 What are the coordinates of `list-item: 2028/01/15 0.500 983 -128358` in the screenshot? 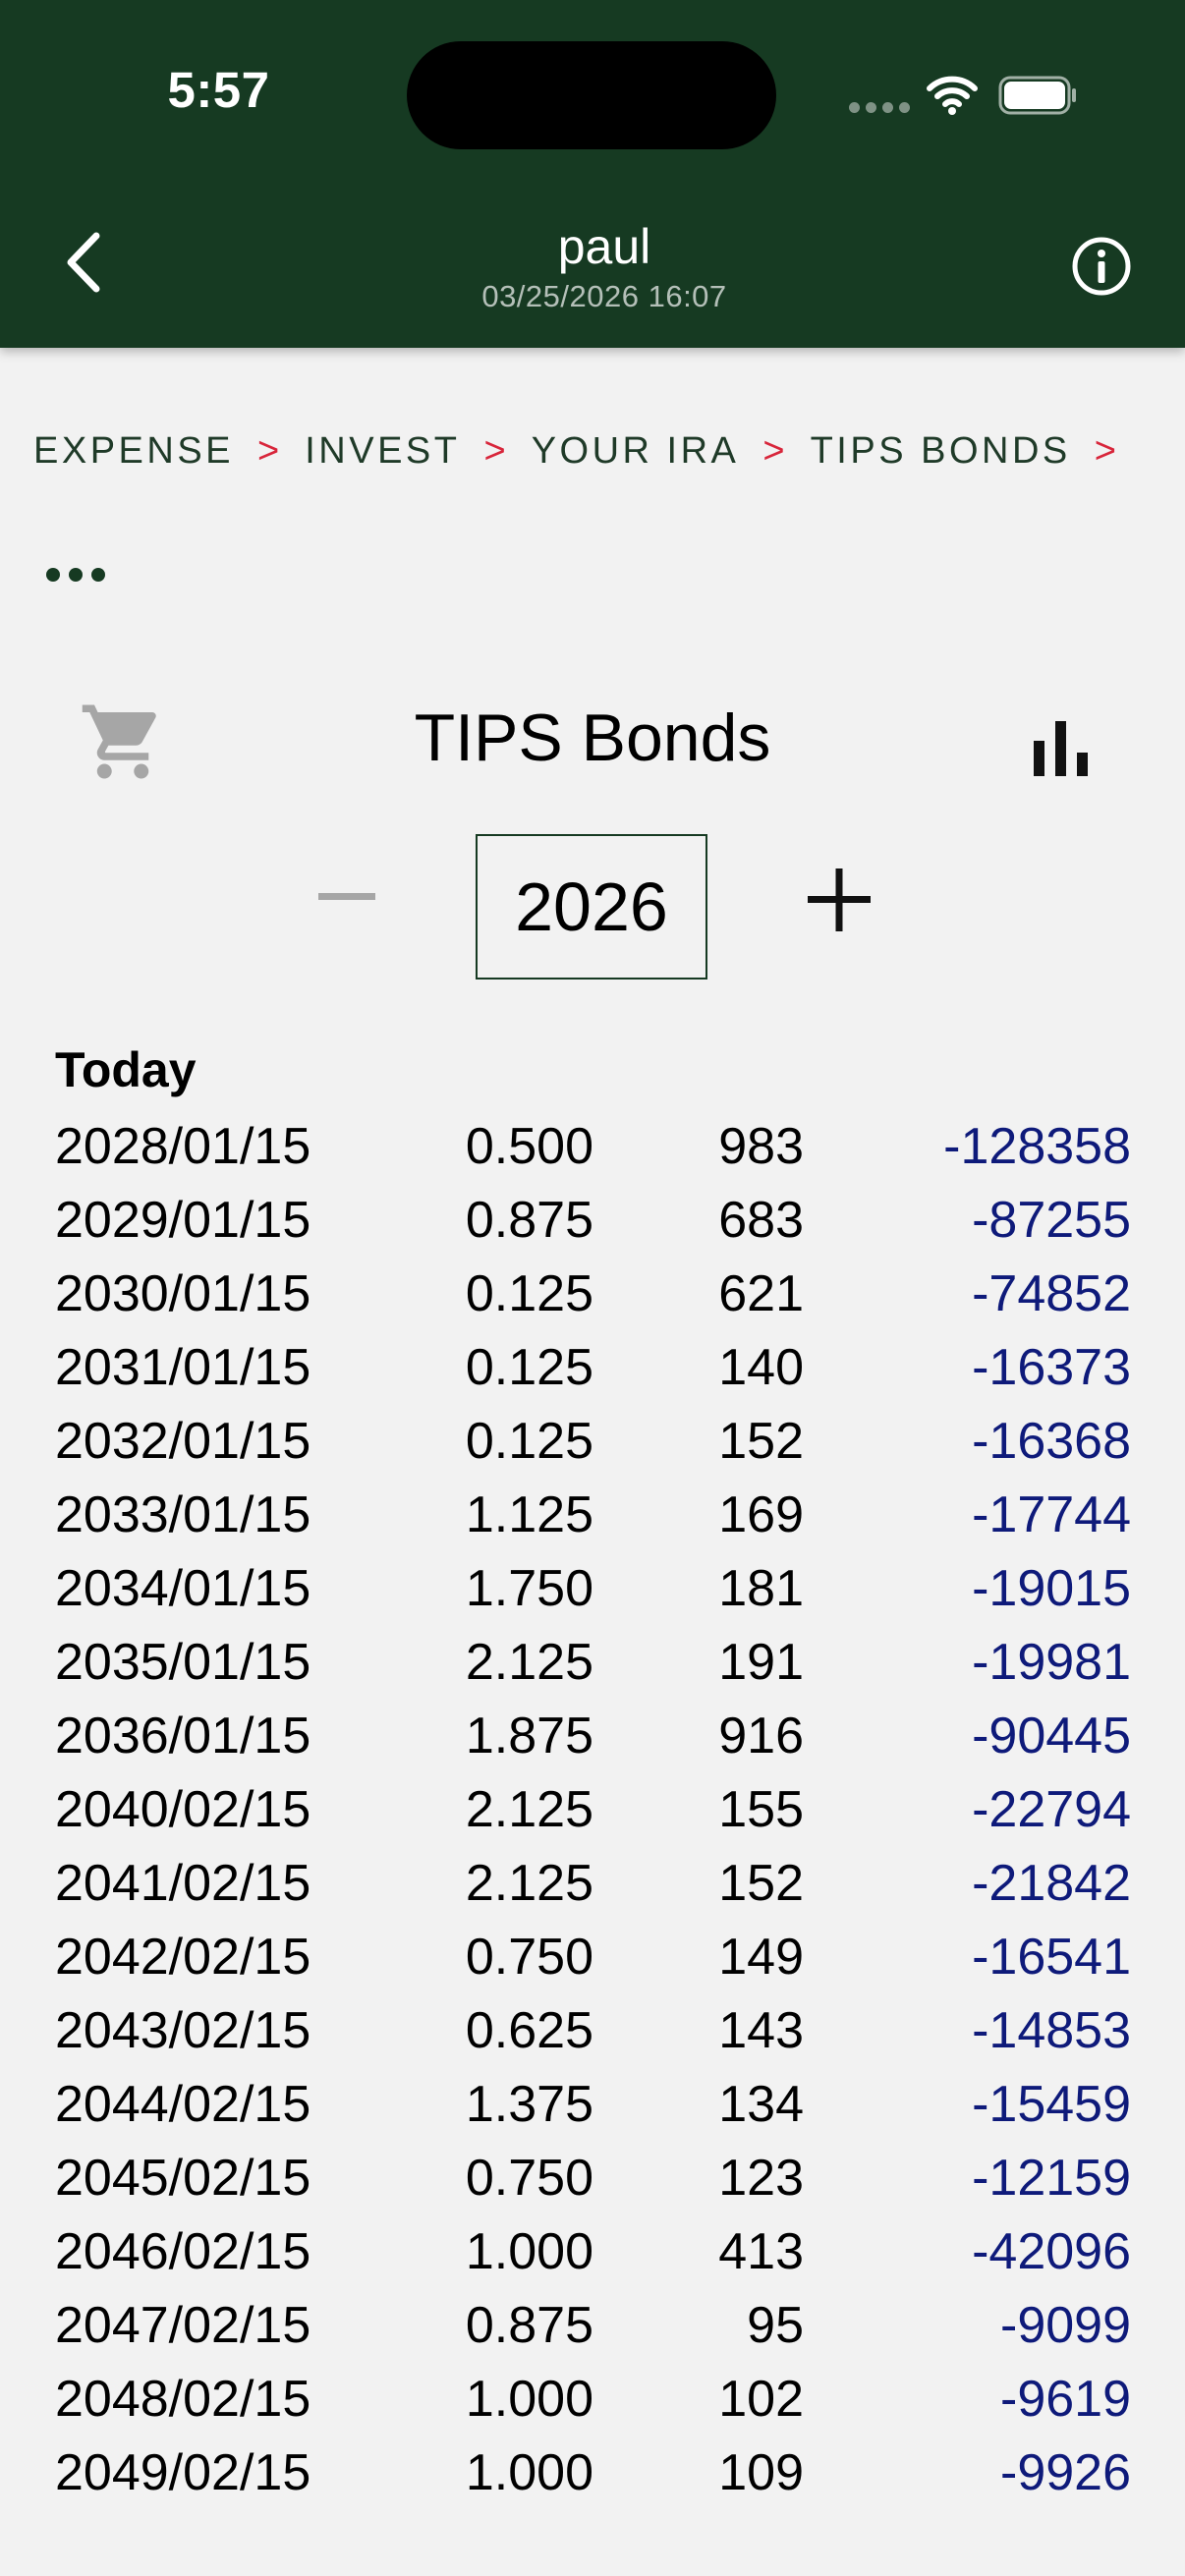 It's located at (592, 1147).